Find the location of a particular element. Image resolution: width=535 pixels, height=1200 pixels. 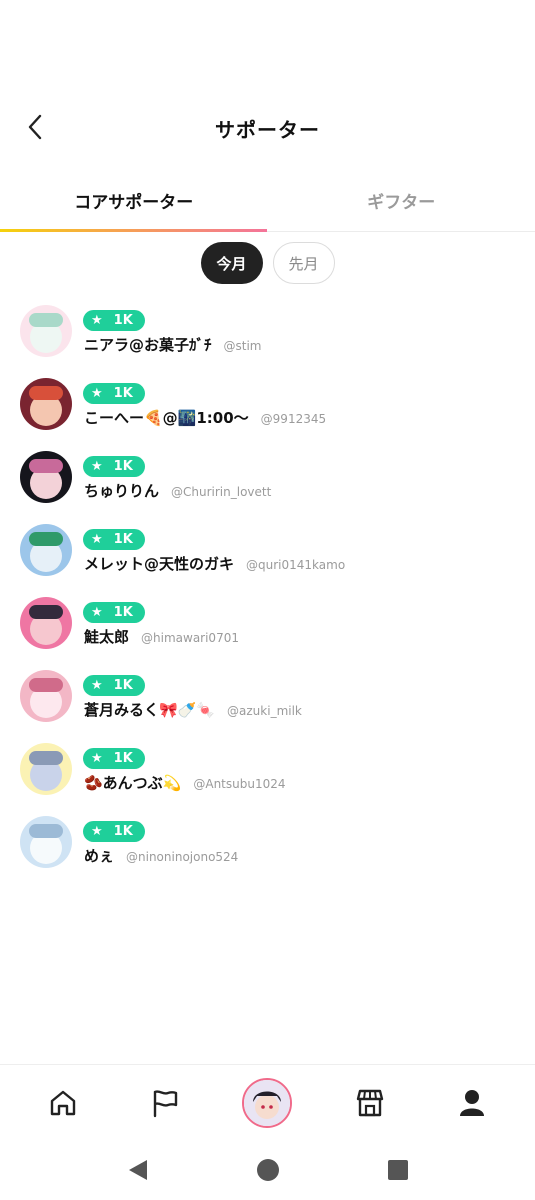

store-icon is located at coordinates (369, 1102).